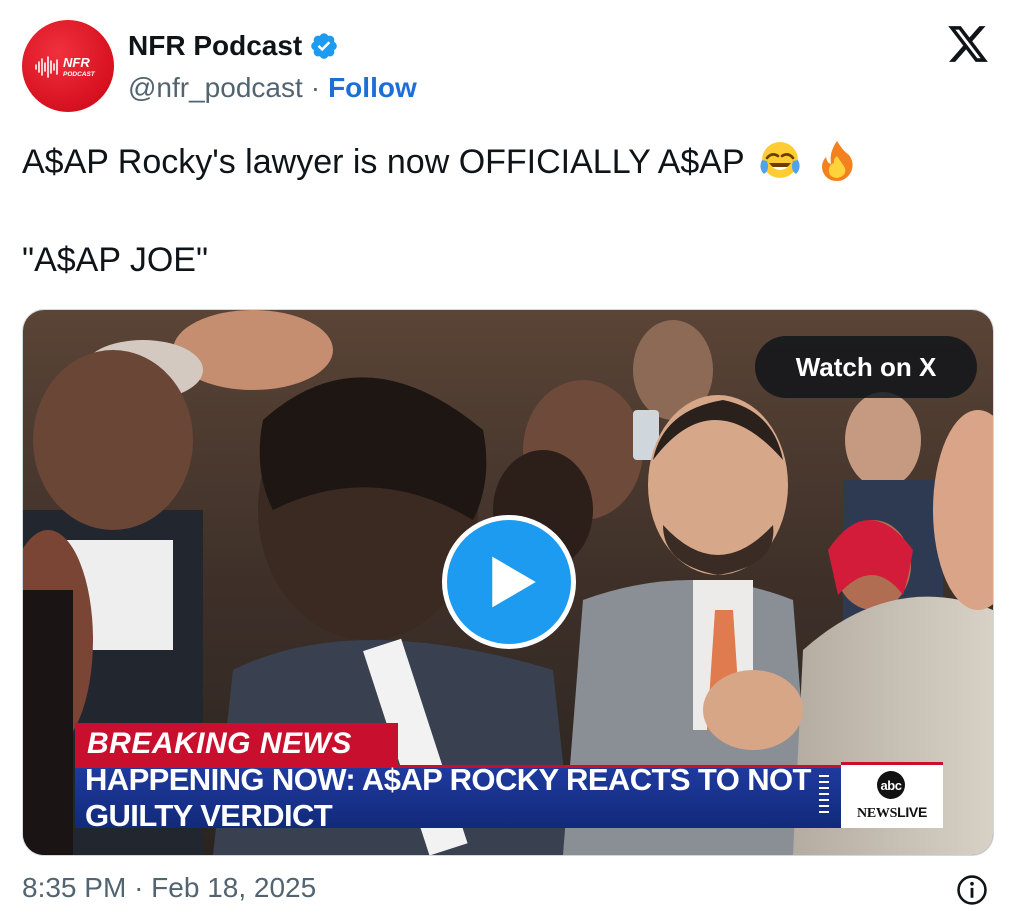 The image size is (1020, 924). Describe the element at coordinates (215, 88) in the screenshot. I see `author-handle: @nfr_podcast` at that location.